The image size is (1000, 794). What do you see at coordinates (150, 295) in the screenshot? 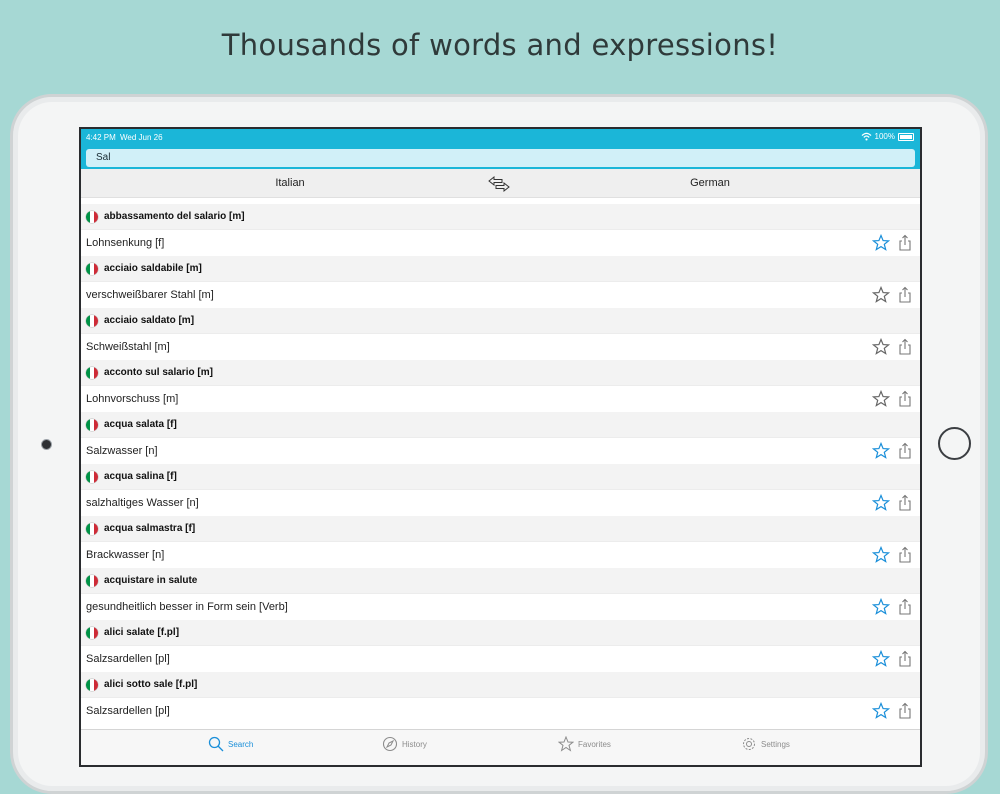
I see `entry-target-text: verschweißbarer Stahl [m]` at bounding box center [150, 295].